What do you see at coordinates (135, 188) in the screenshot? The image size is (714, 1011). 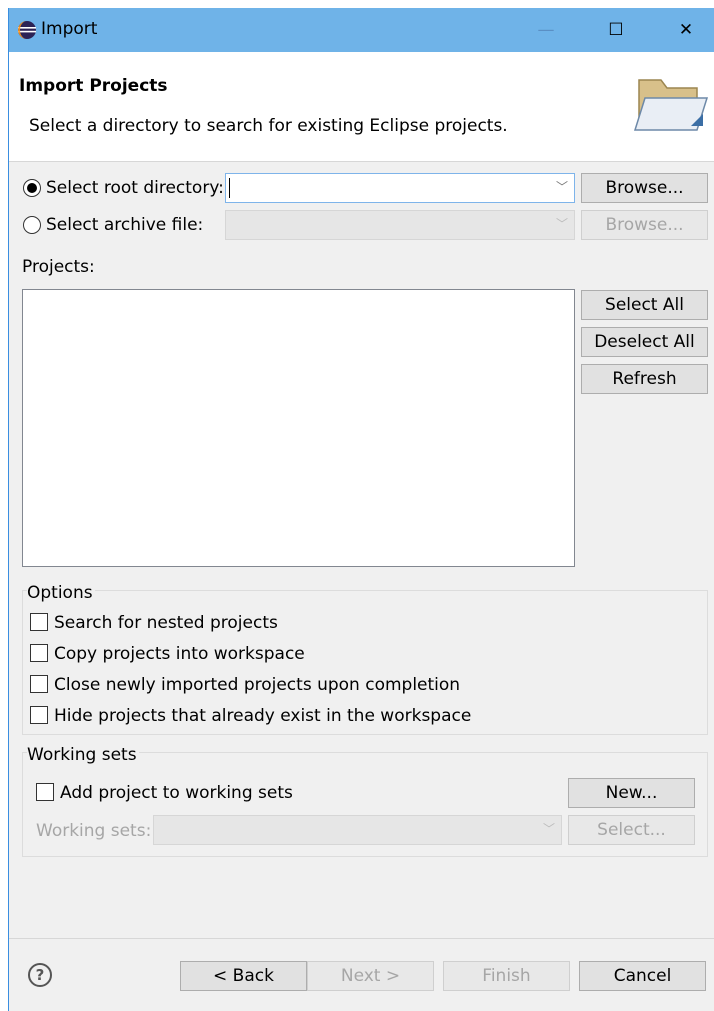 I see `root-directory-label: Select root directory:` at bounding box center [135, 188].